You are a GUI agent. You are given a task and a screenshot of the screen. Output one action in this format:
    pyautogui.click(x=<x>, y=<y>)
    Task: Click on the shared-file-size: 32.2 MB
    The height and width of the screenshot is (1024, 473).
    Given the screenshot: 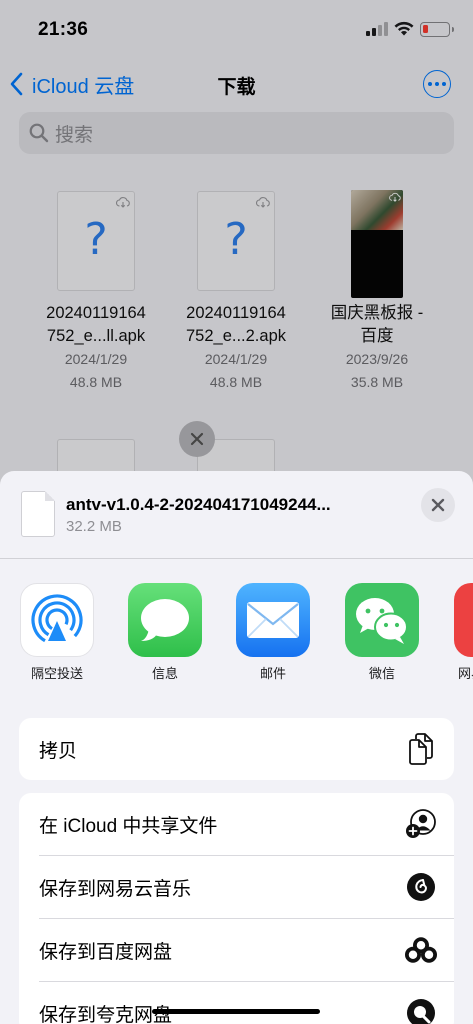 What is the action you would take?
    pyautogui.click(x=94, y=526)
    